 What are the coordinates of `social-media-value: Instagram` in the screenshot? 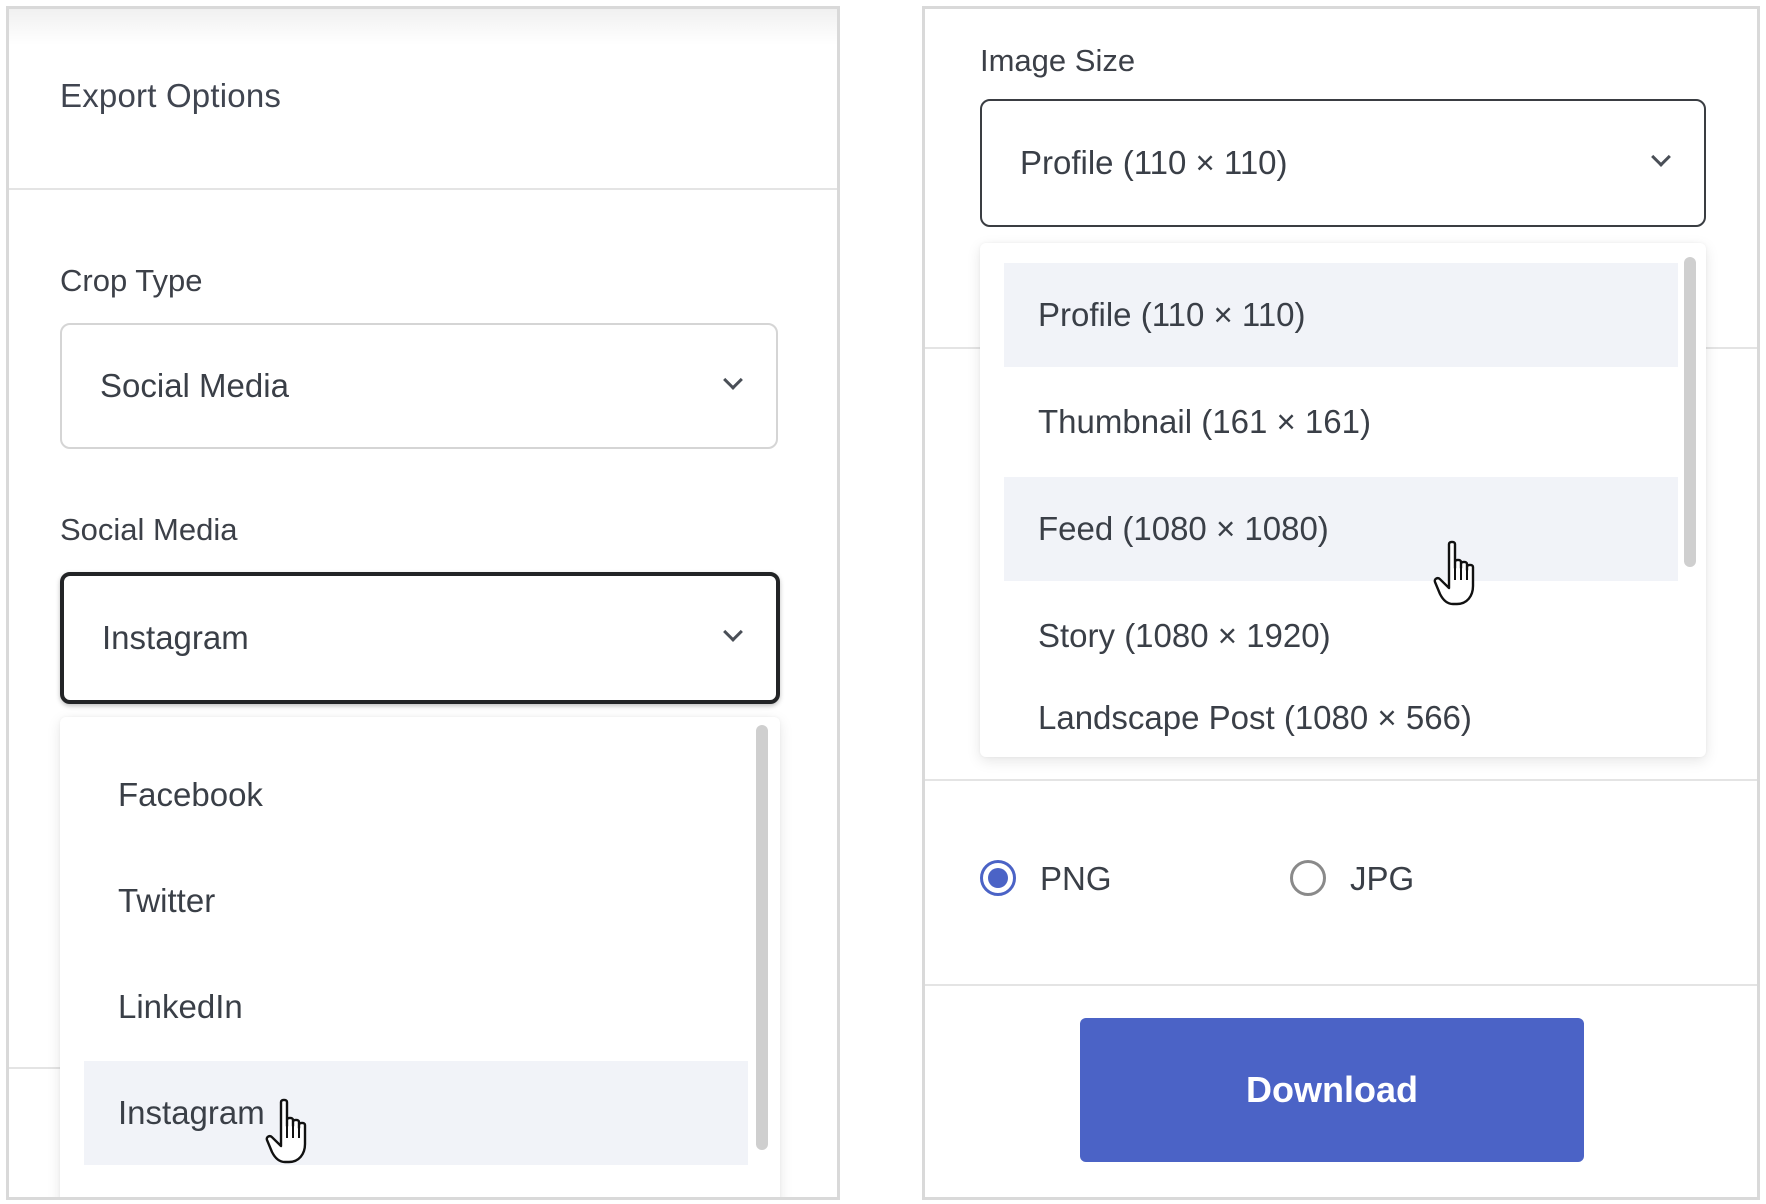 It's located at (175, 637).